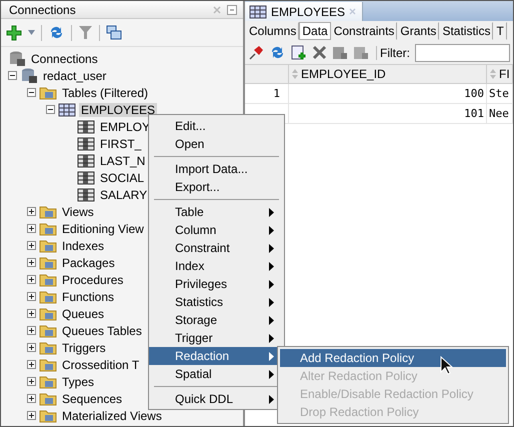 The image size is (514, 427). Describe the element at coordinates (256, 52) in the screenshot. I see `pin-icon` at that location.